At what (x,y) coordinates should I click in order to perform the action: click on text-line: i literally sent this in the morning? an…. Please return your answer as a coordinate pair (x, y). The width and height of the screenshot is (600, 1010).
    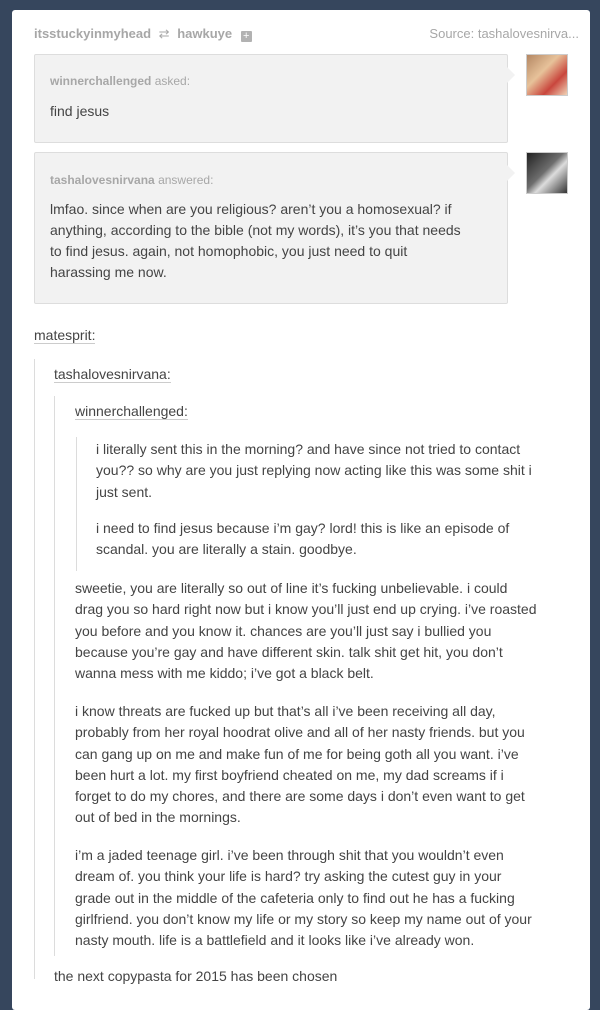
    Looking at the image, I should click on (308, 449).